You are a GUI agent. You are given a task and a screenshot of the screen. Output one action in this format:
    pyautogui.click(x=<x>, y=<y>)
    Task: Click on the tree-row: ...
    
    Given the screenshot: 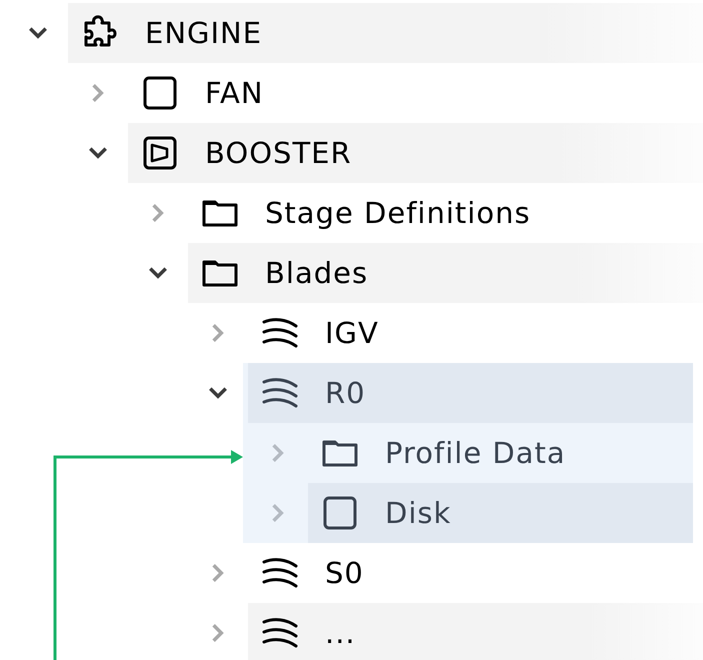 What is the action you would take?
    pyautogui.click(x=475, y=631)
    